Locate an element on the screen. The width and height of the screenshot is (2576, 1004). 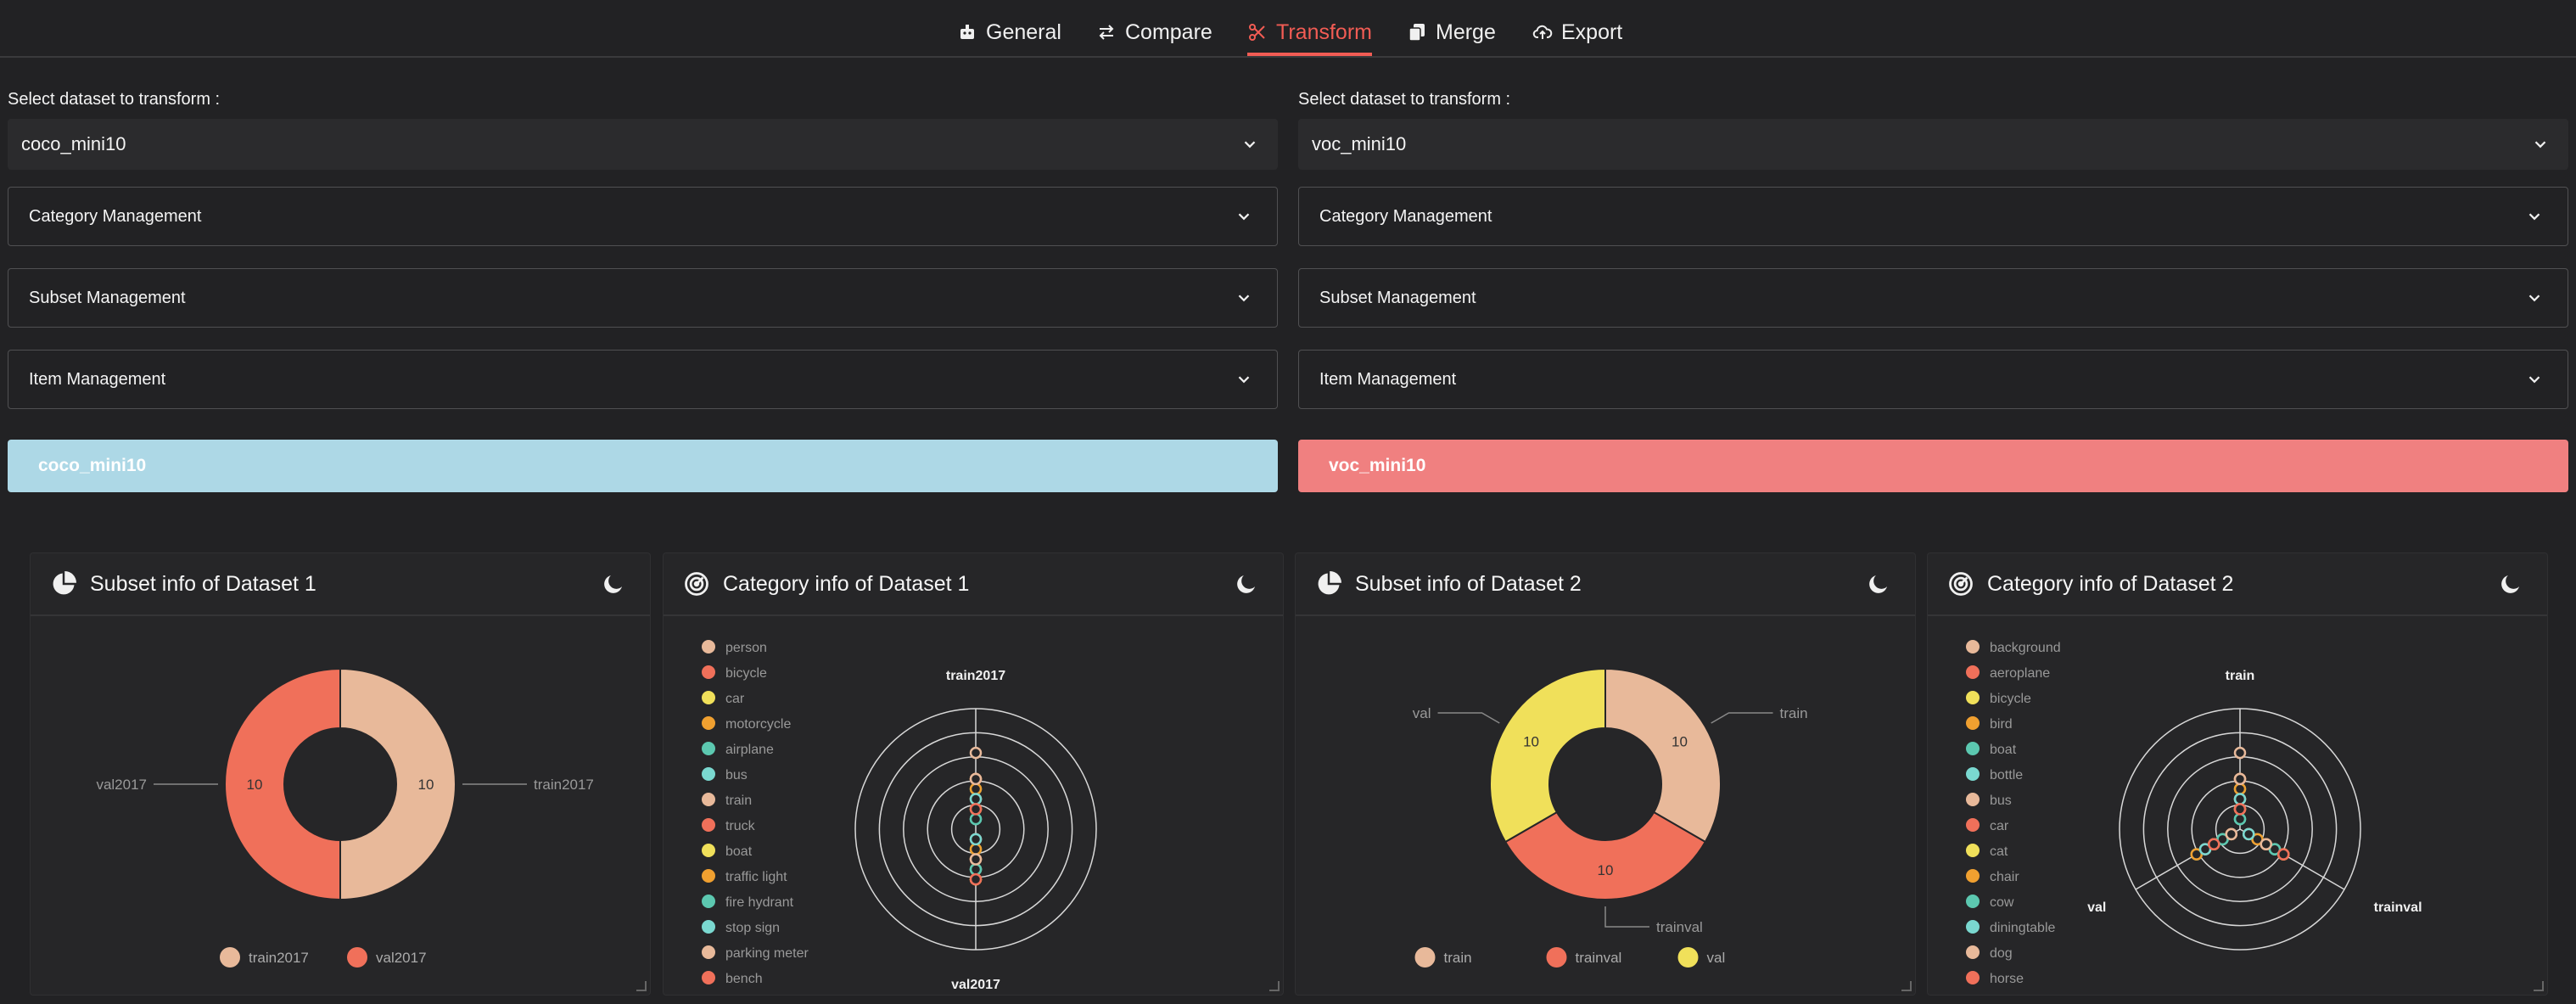
scissors-icon is located at coordinates (1257, 32).